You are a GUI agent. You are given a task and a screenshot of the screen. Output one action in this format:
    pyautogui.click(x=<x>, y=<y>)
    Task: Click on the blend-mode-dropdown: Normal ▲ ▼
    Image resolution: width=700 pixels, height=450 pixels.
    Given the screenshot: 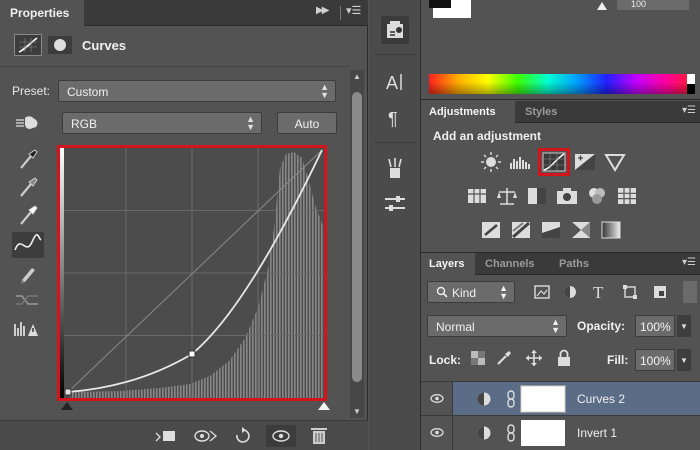 What is the action you would take?
    pyautogui.click(x=497, y=326)
    